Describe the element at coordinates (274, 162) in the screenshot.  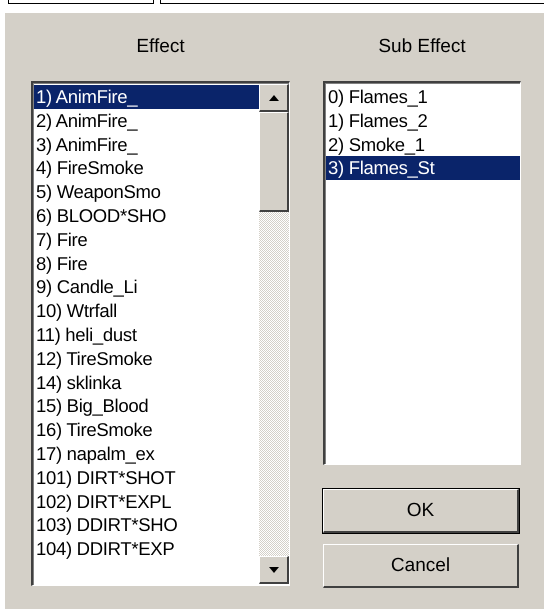
I see `scroll-thumb` at that location.